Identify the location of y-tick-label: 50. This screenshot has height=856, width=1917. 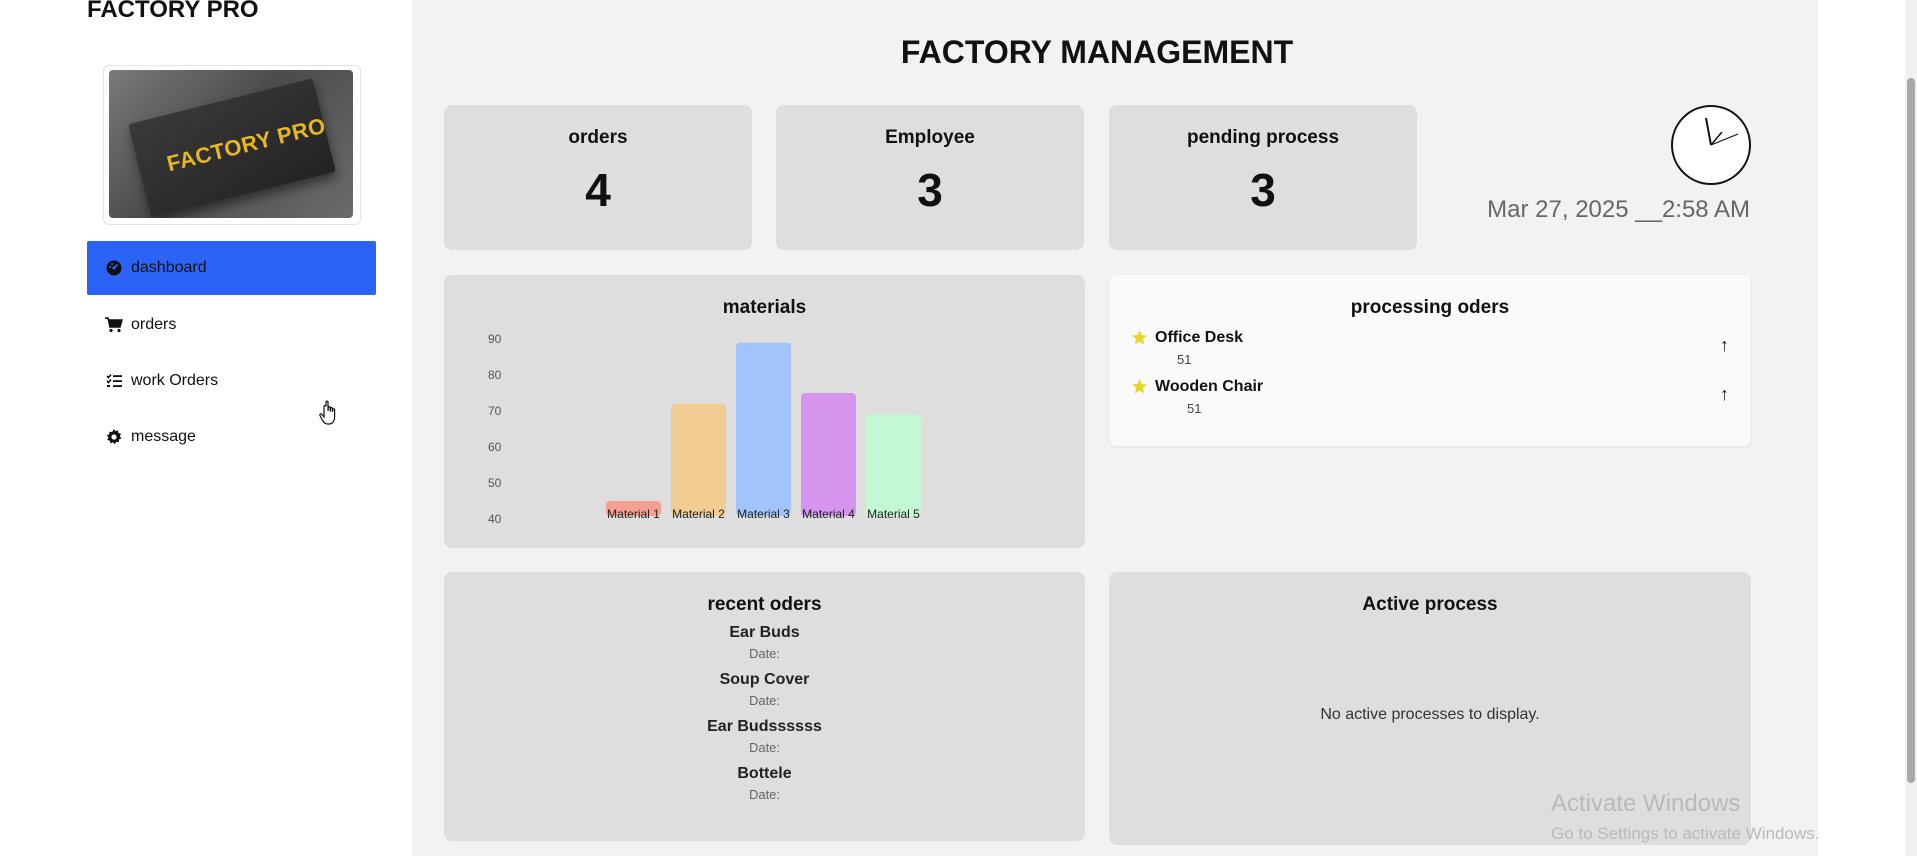
(495, 483).